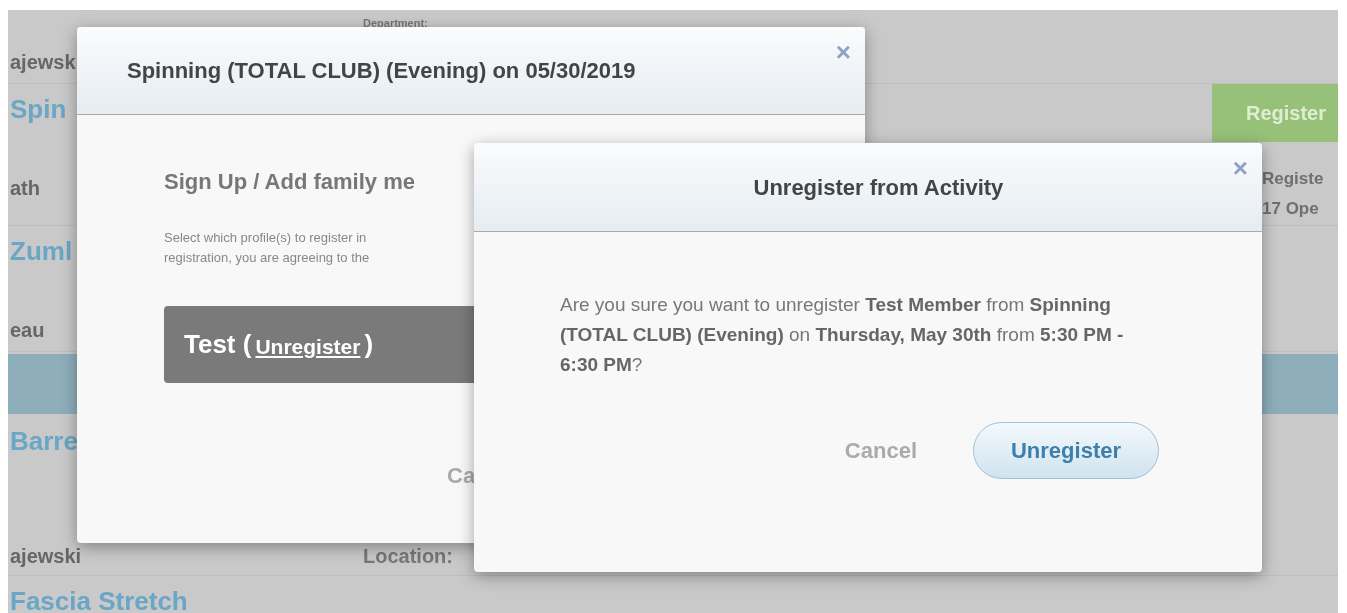 The image size is (1347, 613). What do you see at coordinates (218, 344) in the screenshot?
I see `profile-name: Test (` at bounding box center [218, 344].